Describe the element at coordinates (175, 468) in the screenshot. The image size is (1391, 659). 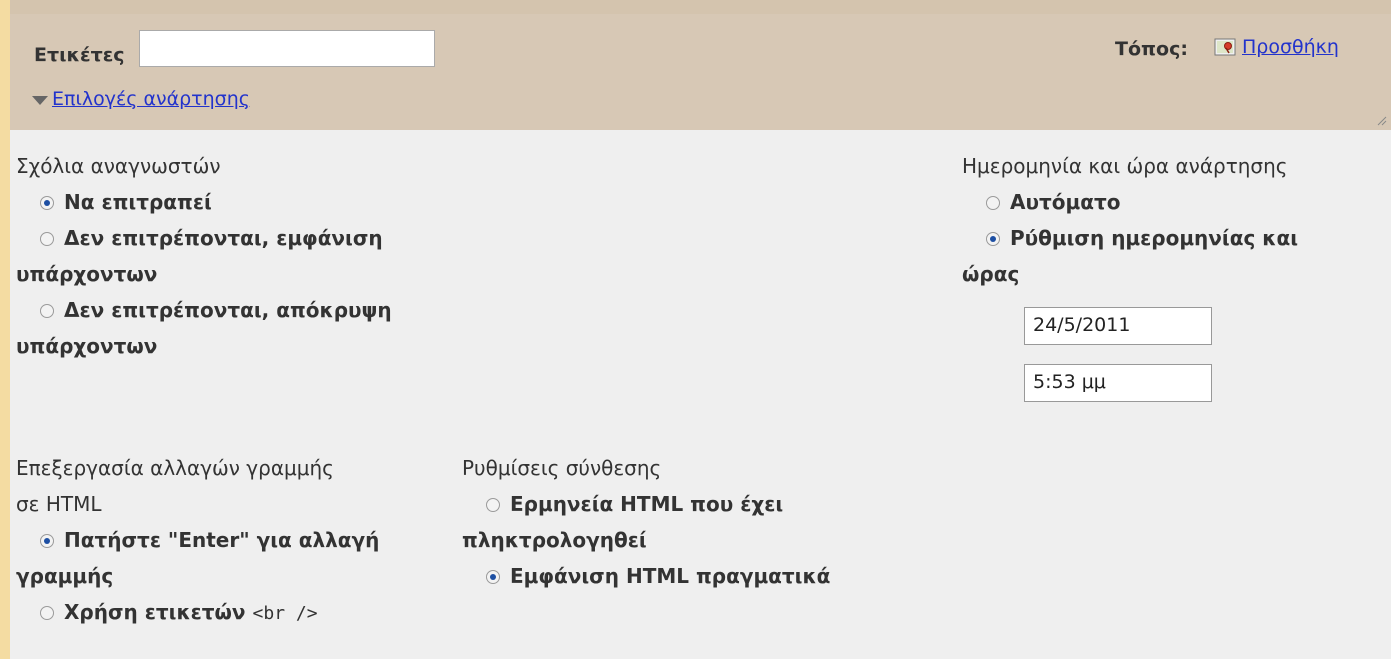
I see `line-breaks-title: Επεξεργασία αλλαγών γραμμής` at that location.